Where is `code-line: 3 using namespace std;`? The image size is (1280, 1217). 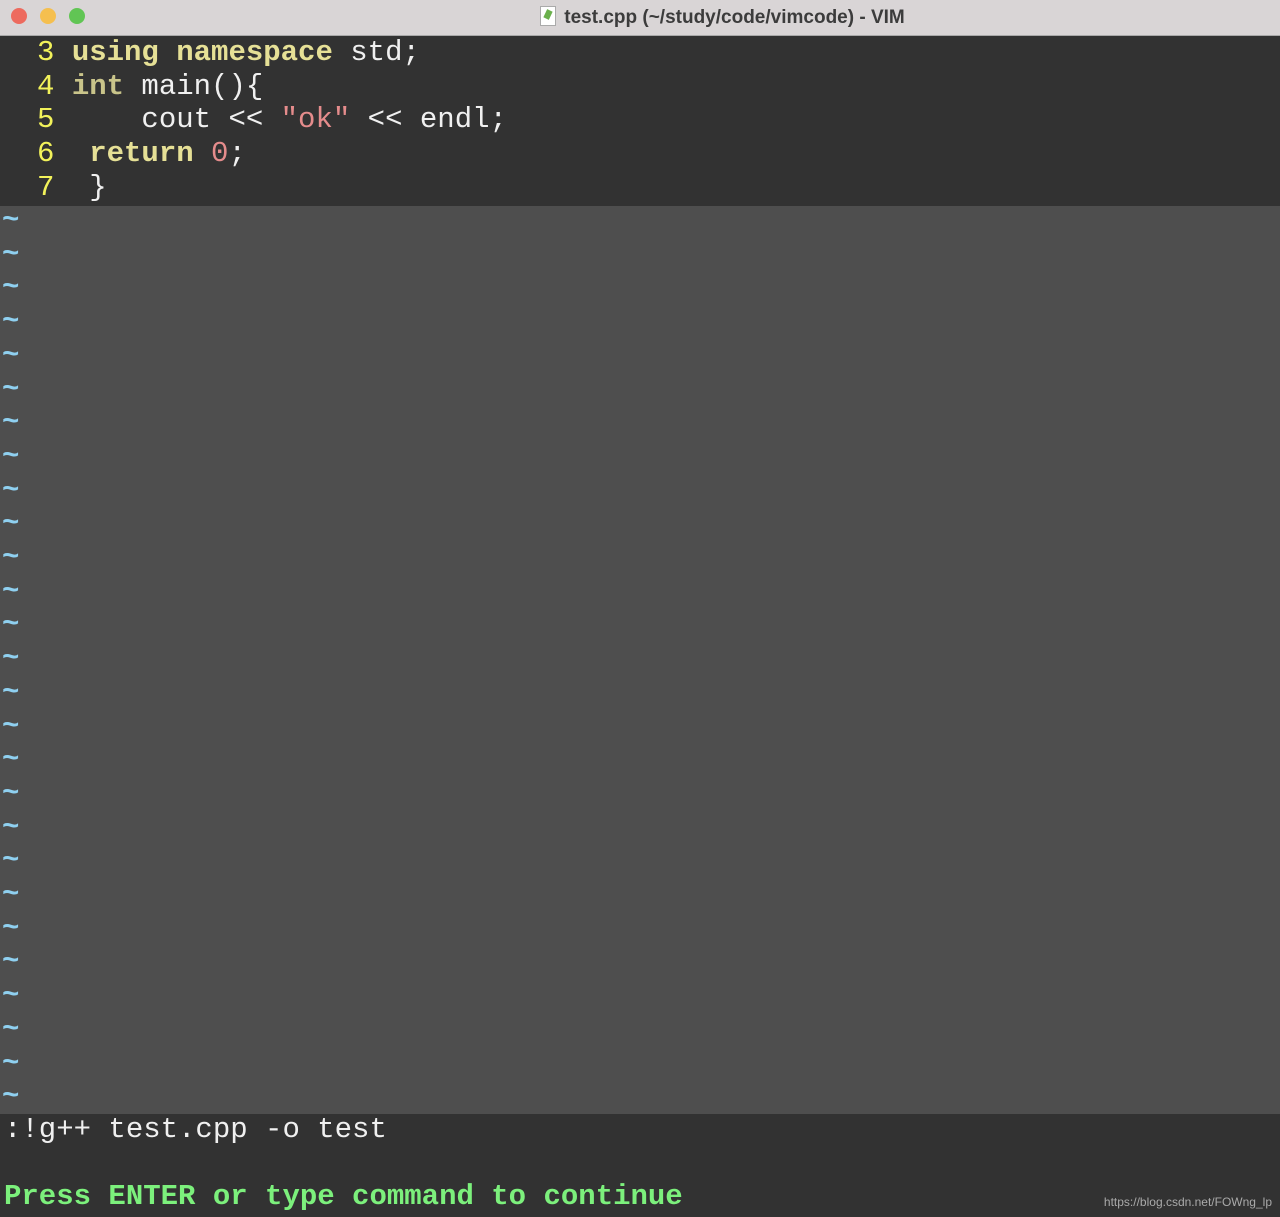 code-line: 3 using namespace std; is located at coordinates (228, 53).